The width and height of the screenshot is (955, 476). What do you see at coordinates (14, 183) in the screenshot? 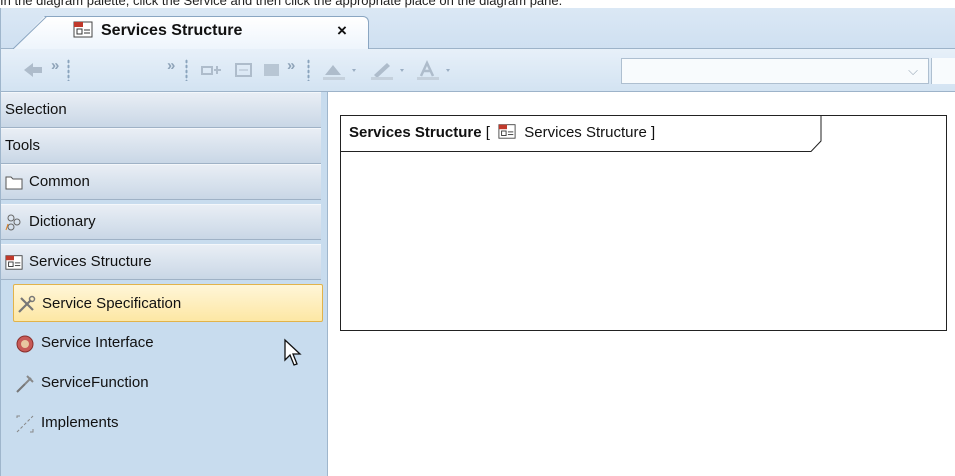
I see `folder-icon` at bounding box center [14, 183].